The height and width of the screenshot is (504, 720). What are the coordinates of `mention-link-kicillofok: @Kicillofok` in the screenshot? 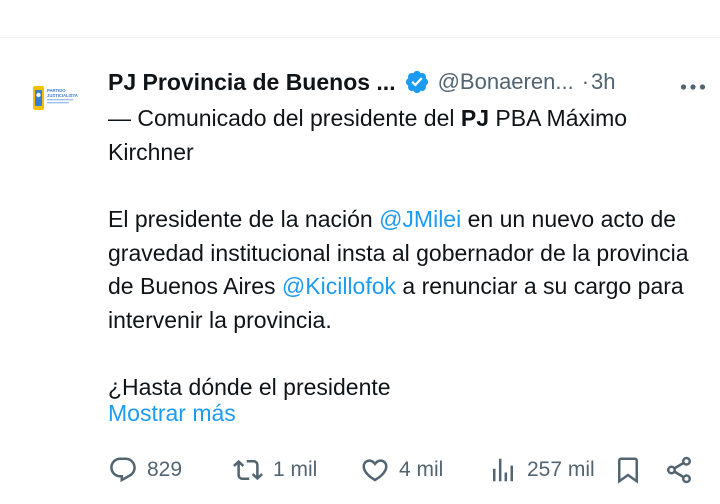 It's located at (339, 286).